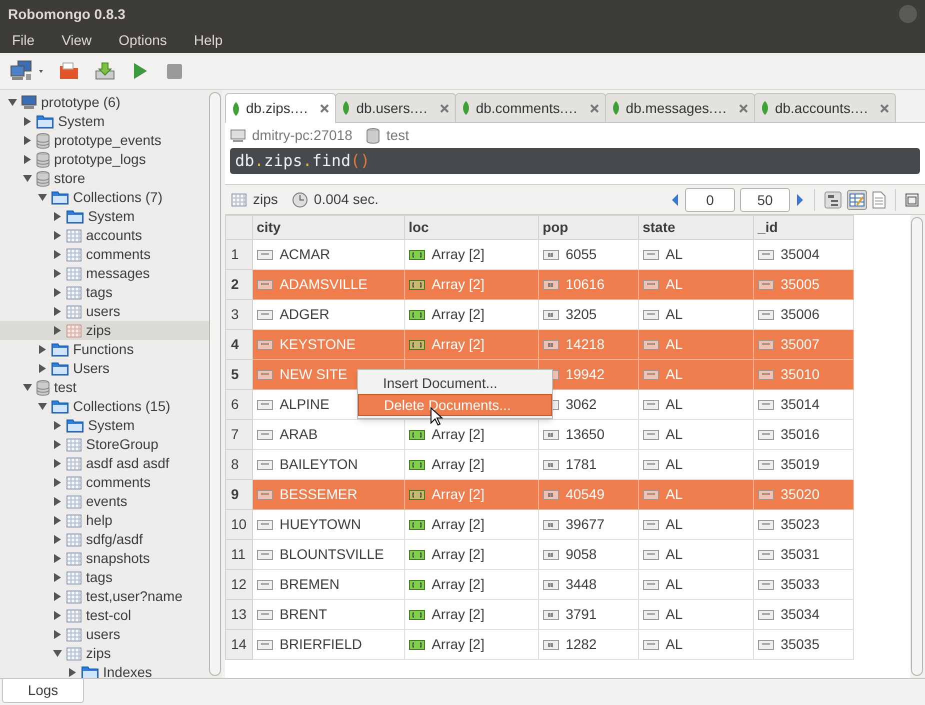 The width and height of the screenshot is (925, 705). What do you see at coordinates (320, 524) in the screenshot?
I see `table-cell-text: HUEYTOWN` at bounding box center [320, 524].